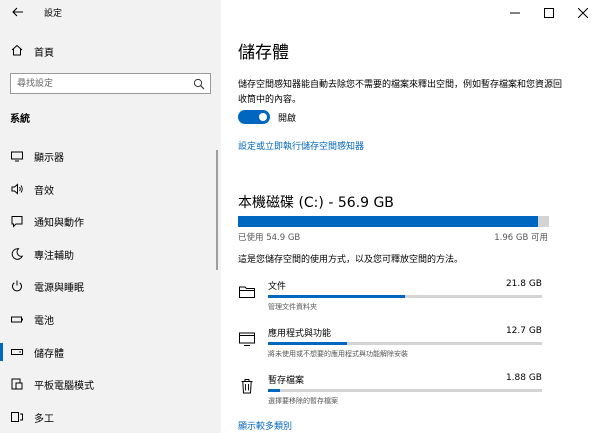 This screenshot has width=600, height=433. What do you see at coordinates (263, 53) in the screenshot?
I see `page-title: 儲存體` at bounding box center [263, 53].